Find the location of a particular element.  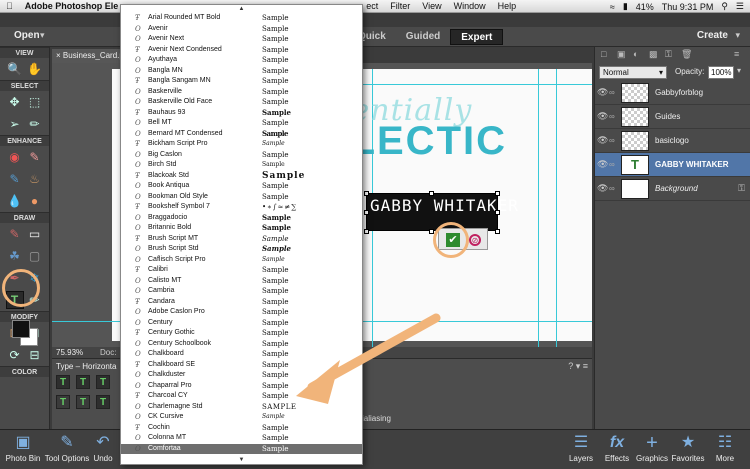

photo-bin-button: ▣ Photo Bin is located at coordinates (23, 447).